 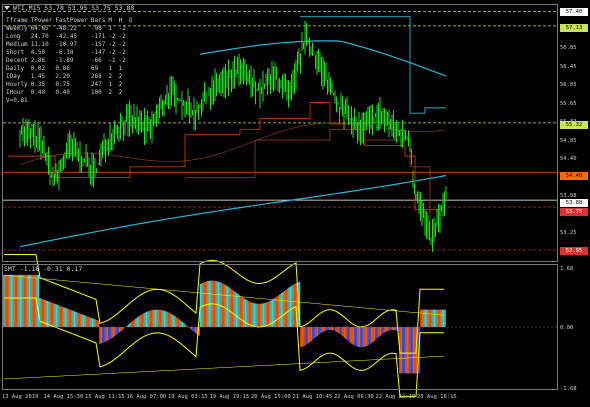 What do you see at coordinates (66, 28) in the screenshot?
I see `stats-cell: -48.22` at bounding box center [66, 28].